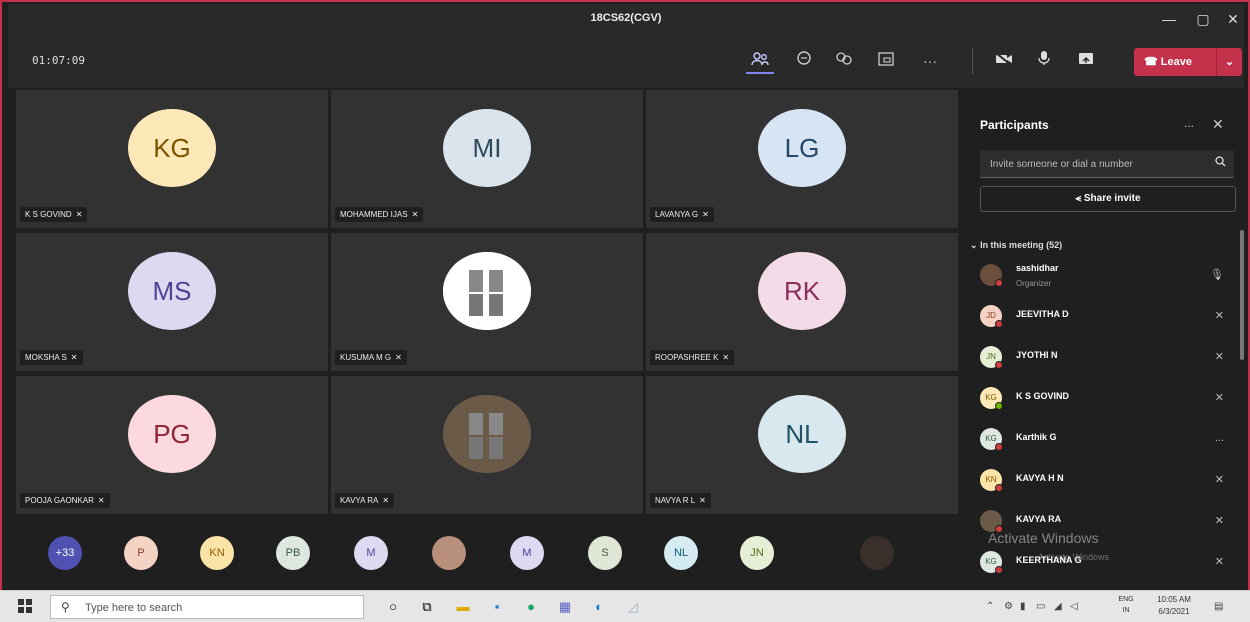 This screenshot has width=1250, height=622. I want to click on minimize-button: —, so click(1169, 19).